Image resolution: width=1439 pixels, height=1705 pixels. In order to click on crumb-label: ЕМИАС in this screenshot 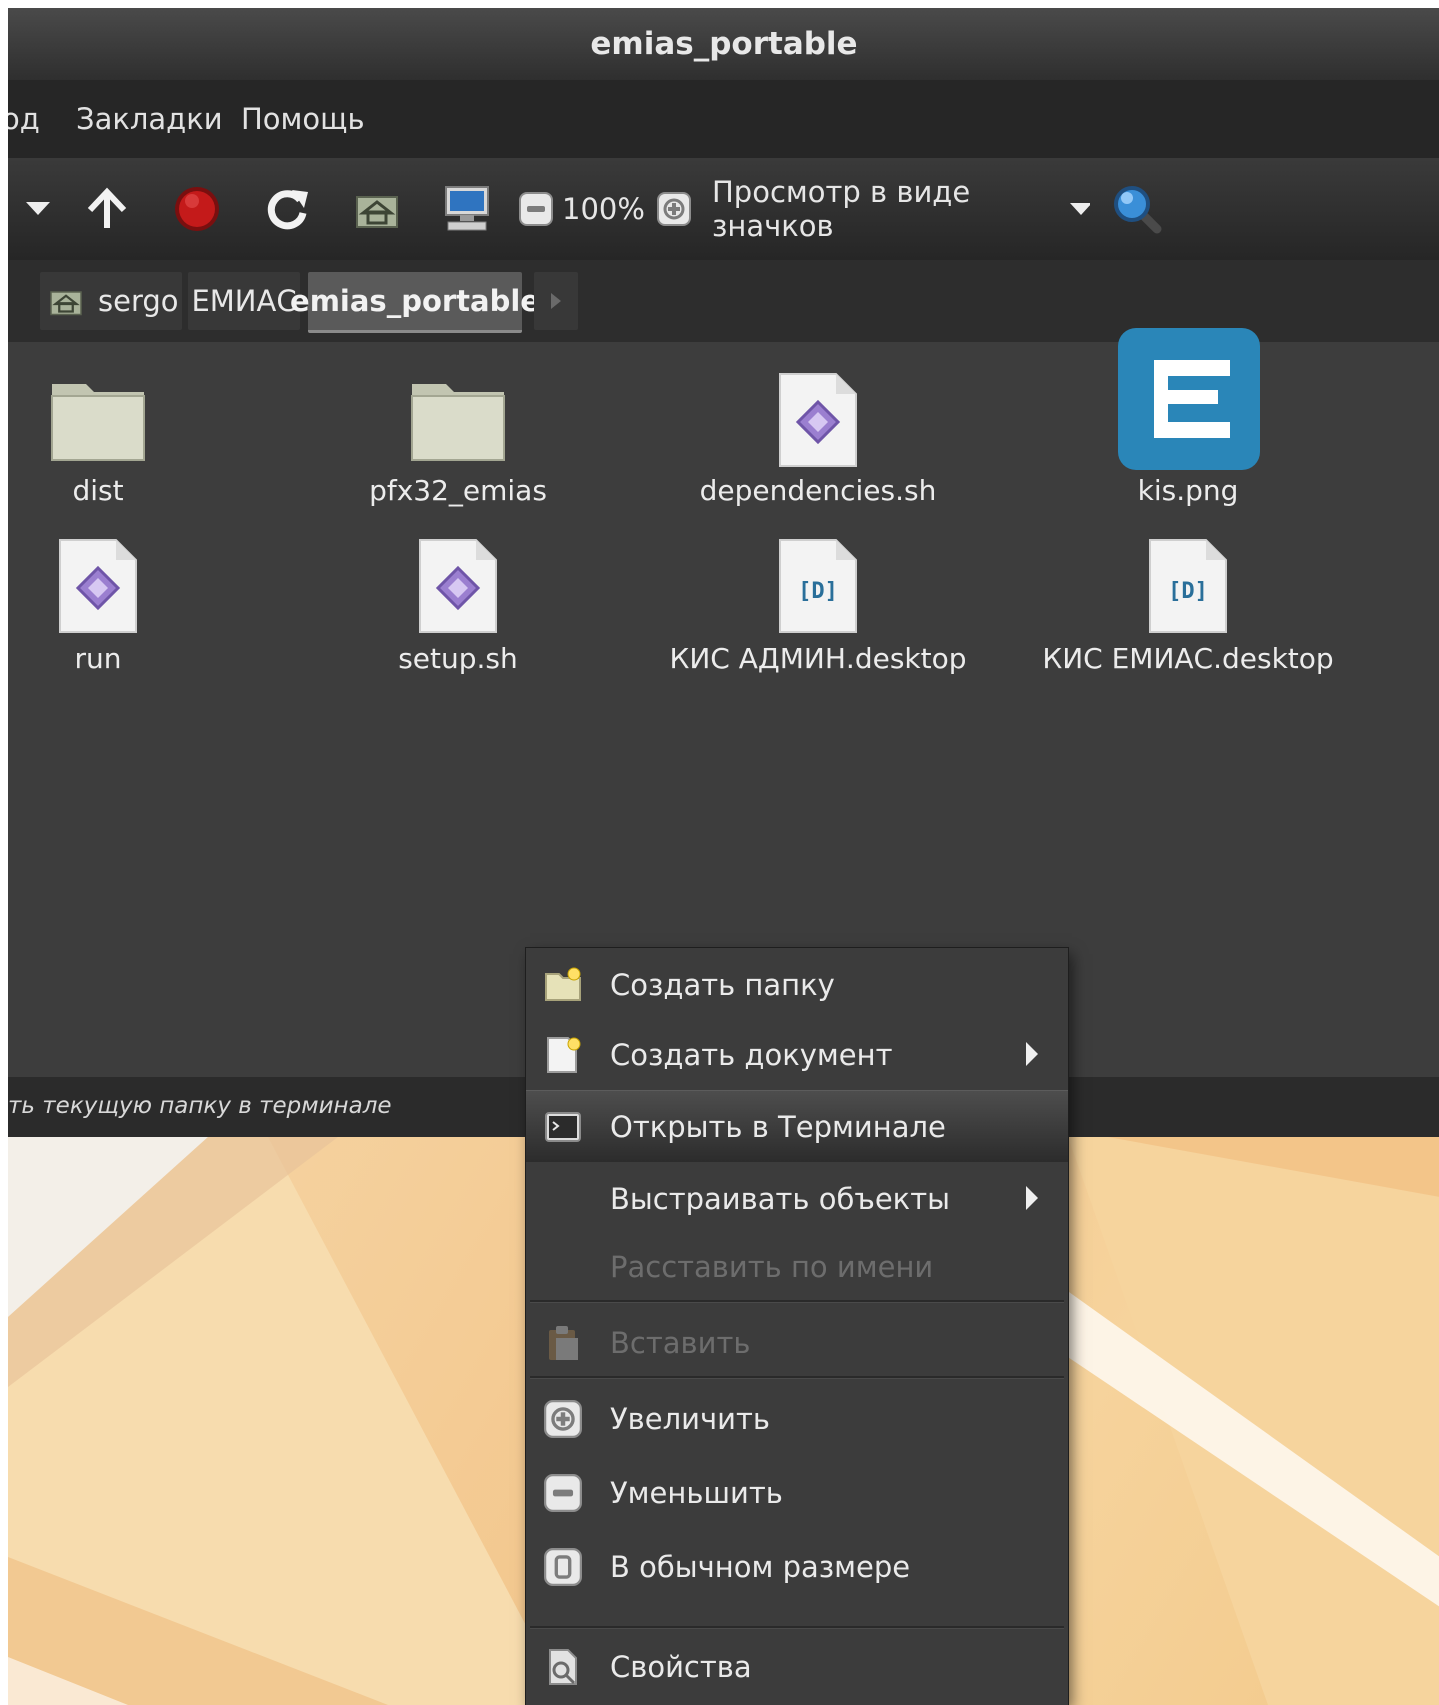, I will do `click(244, 301)`.